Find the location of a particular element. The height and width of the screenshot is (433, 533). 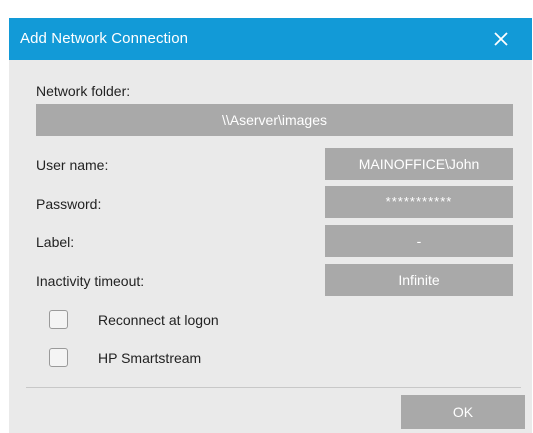

inactivity-timeout-field: Infinite is located at coordinates (419, 280).